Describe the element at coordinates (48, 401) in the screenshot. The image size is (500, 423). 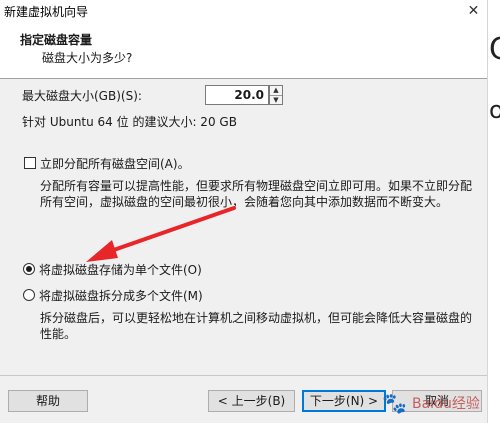
I see `help-button: 帮助` at that location.